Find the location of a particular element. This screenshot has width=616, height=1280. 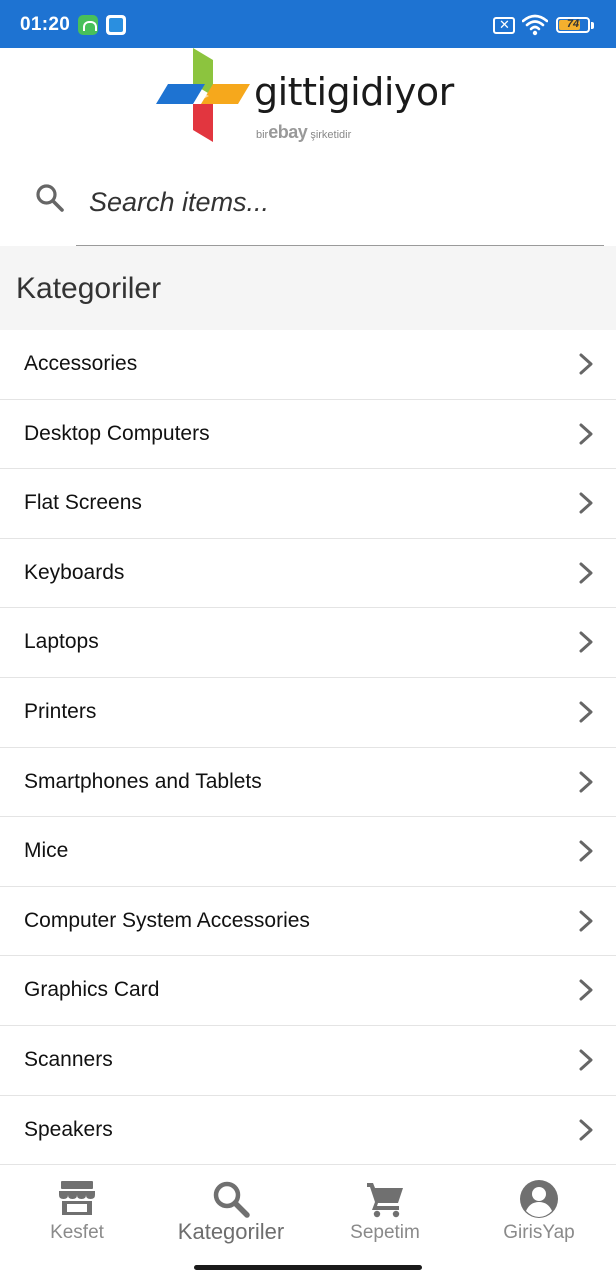

ebay-logo: ebay is located at coordinates (288, 132).